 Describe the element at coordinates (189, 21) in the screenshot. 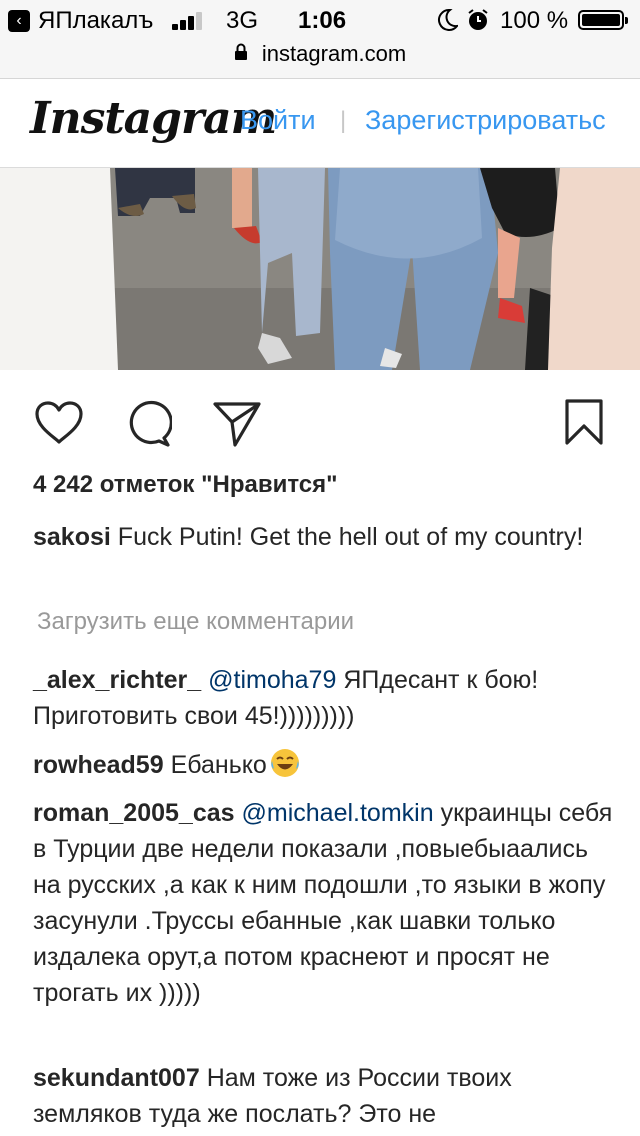

I see `signal-icon` at that location.